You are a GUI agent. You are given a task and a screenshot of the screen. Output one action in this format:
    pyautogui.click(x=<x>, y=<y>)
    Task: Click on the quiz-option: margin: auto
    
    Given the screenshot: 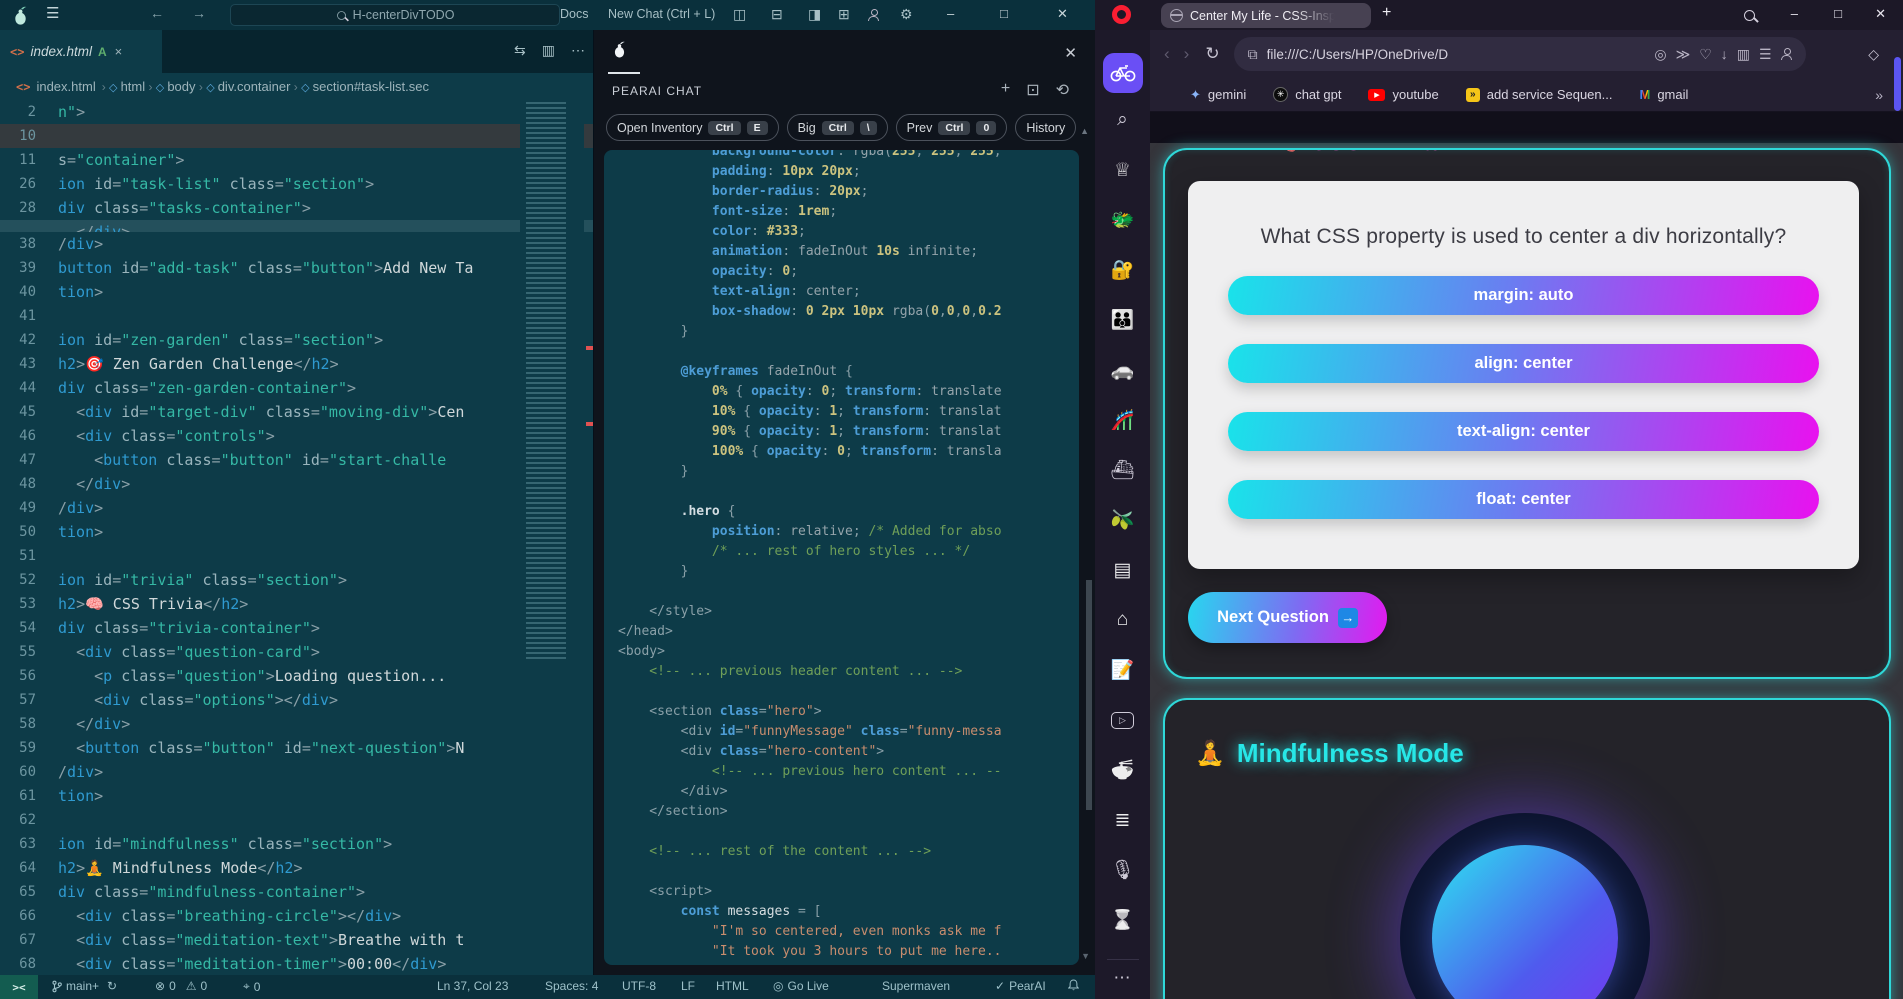 What is the action you would take?
    pyautogui.click(x=1523, y=295)
    